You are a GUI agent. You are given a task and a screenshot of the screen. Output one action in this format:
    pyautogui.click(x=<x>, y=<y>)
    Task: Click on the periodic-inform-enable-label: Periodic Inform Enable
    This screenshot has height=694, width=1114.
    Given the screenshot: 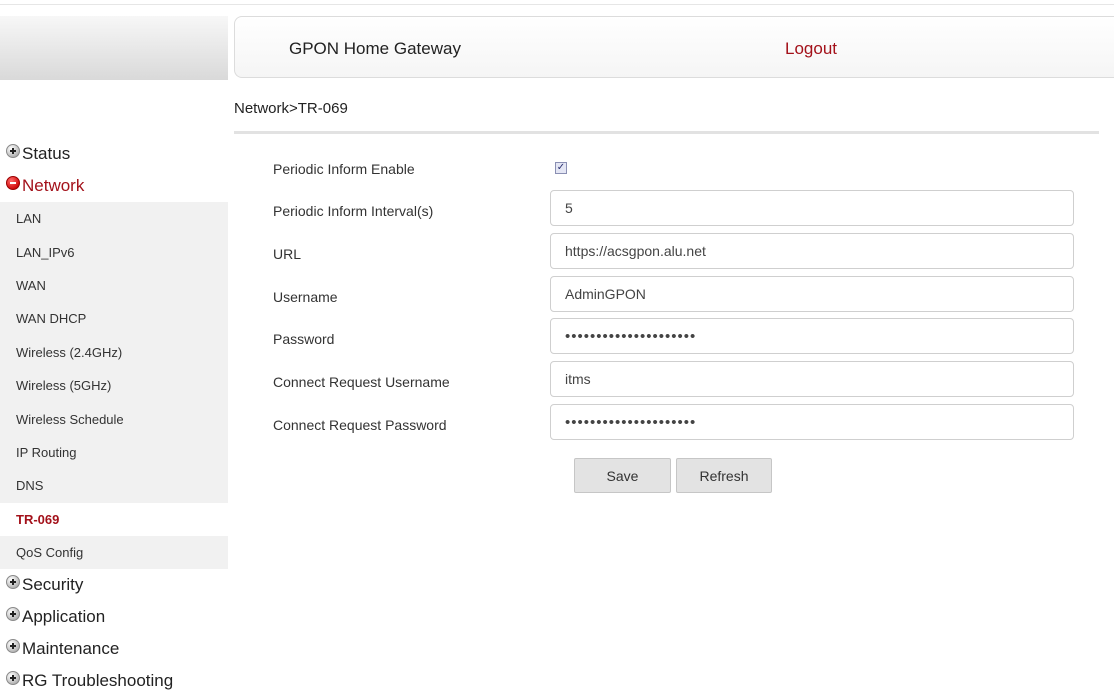 What is the action you would take?
    pyautogui.click(x=344, y=169)
    